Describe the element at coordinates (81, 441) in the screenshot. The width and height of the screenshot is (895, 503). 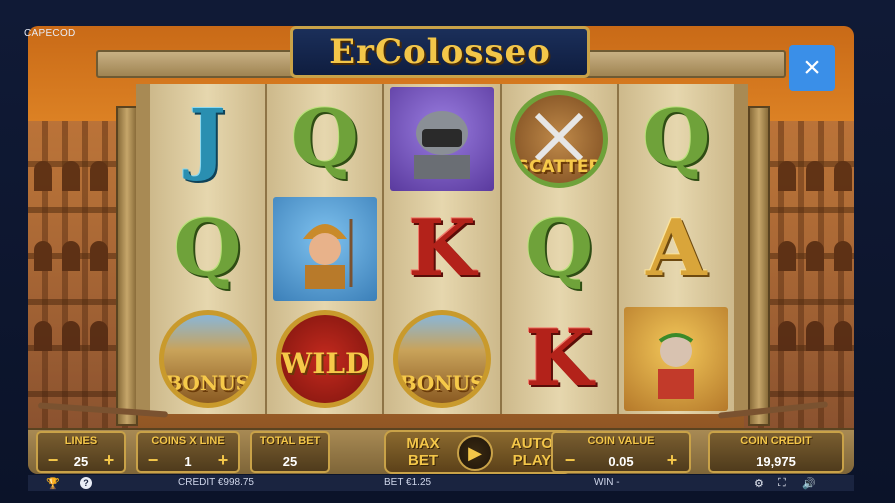
I see `lines-label: LINES` at that location.